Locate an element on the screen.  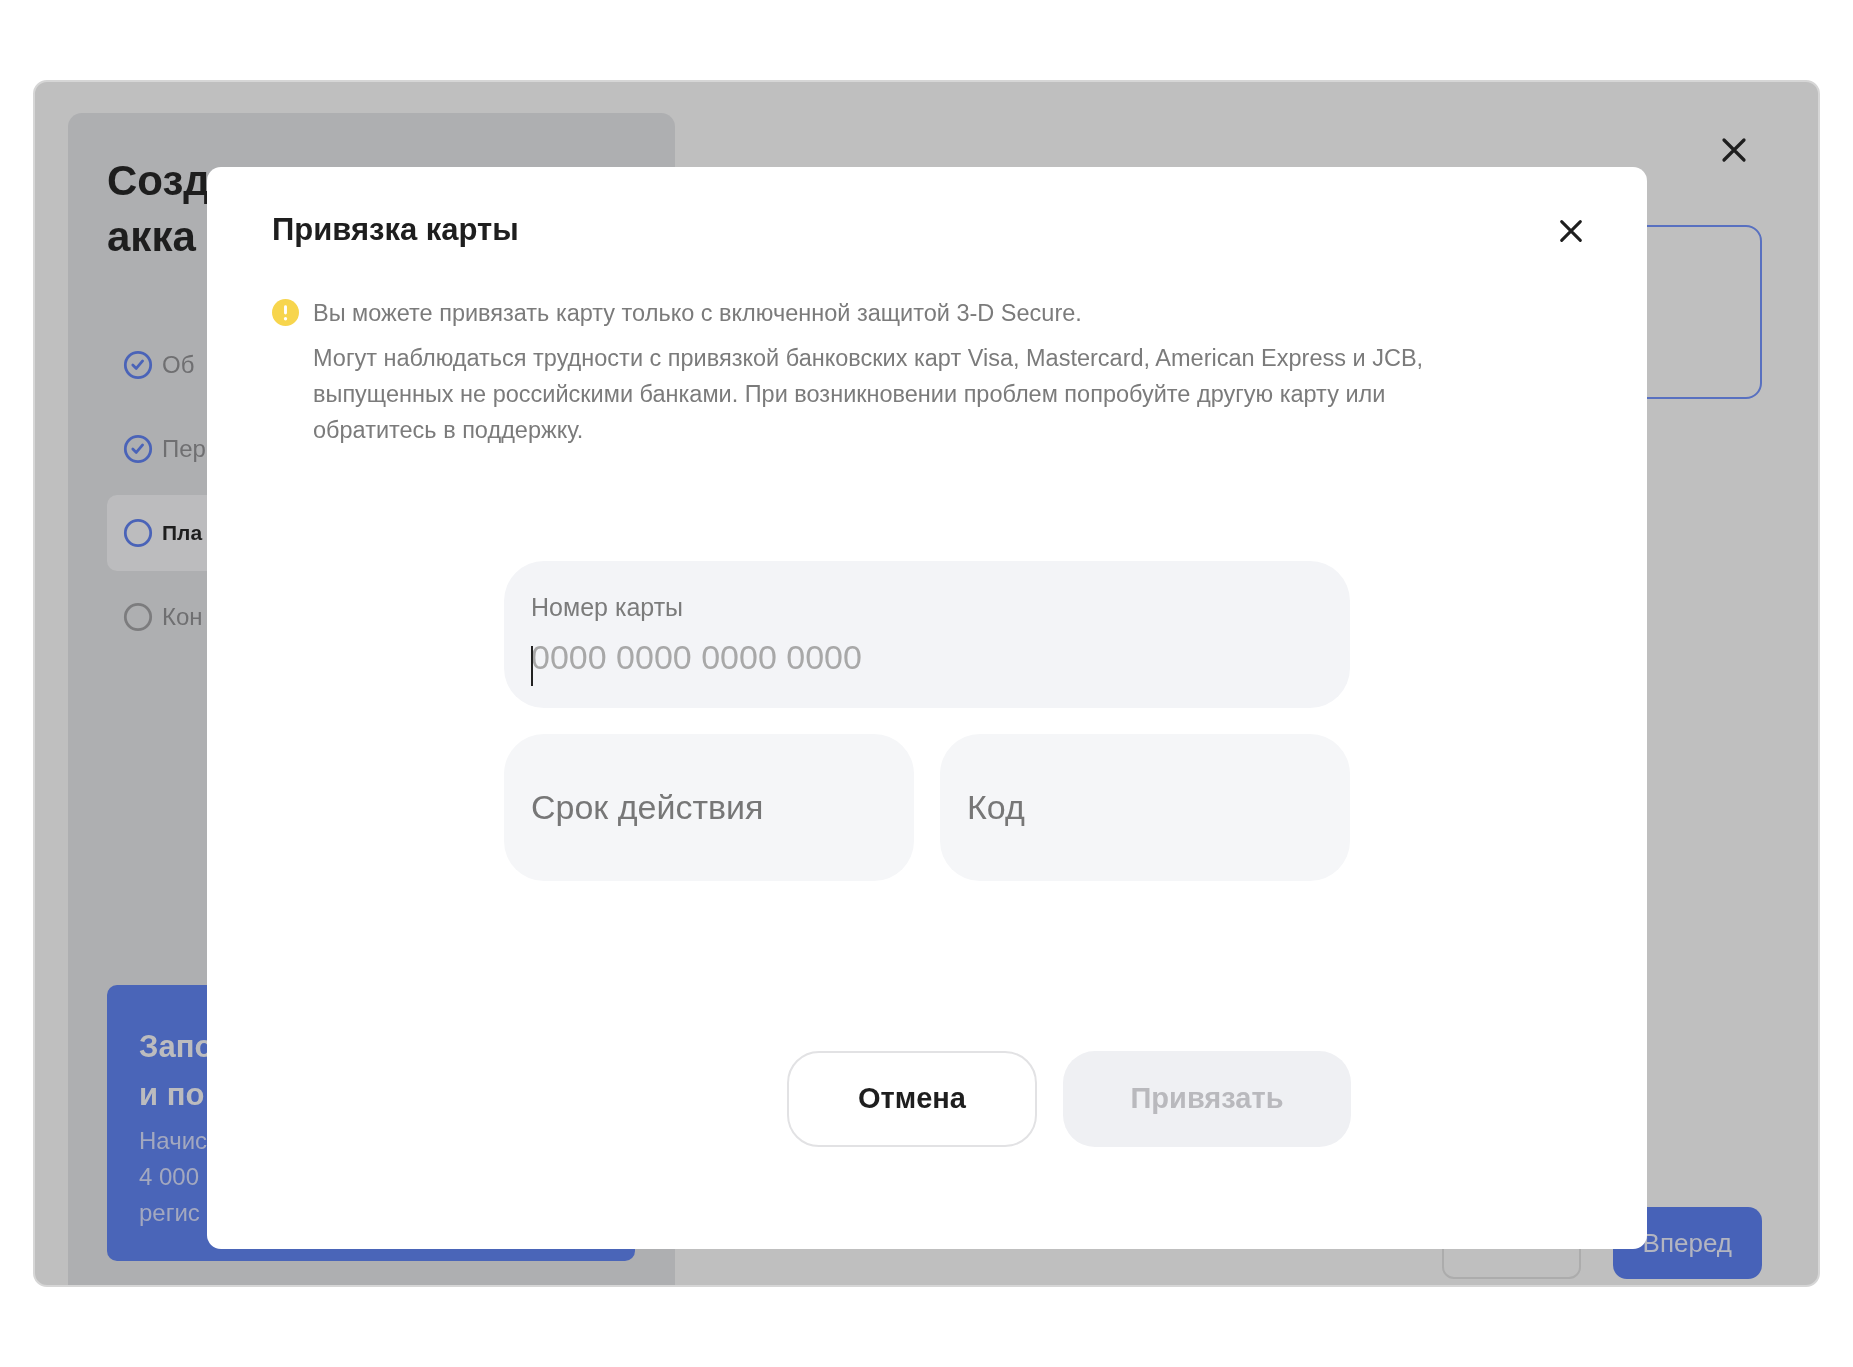
page-title: Созд is located at coordinates (157, 181).